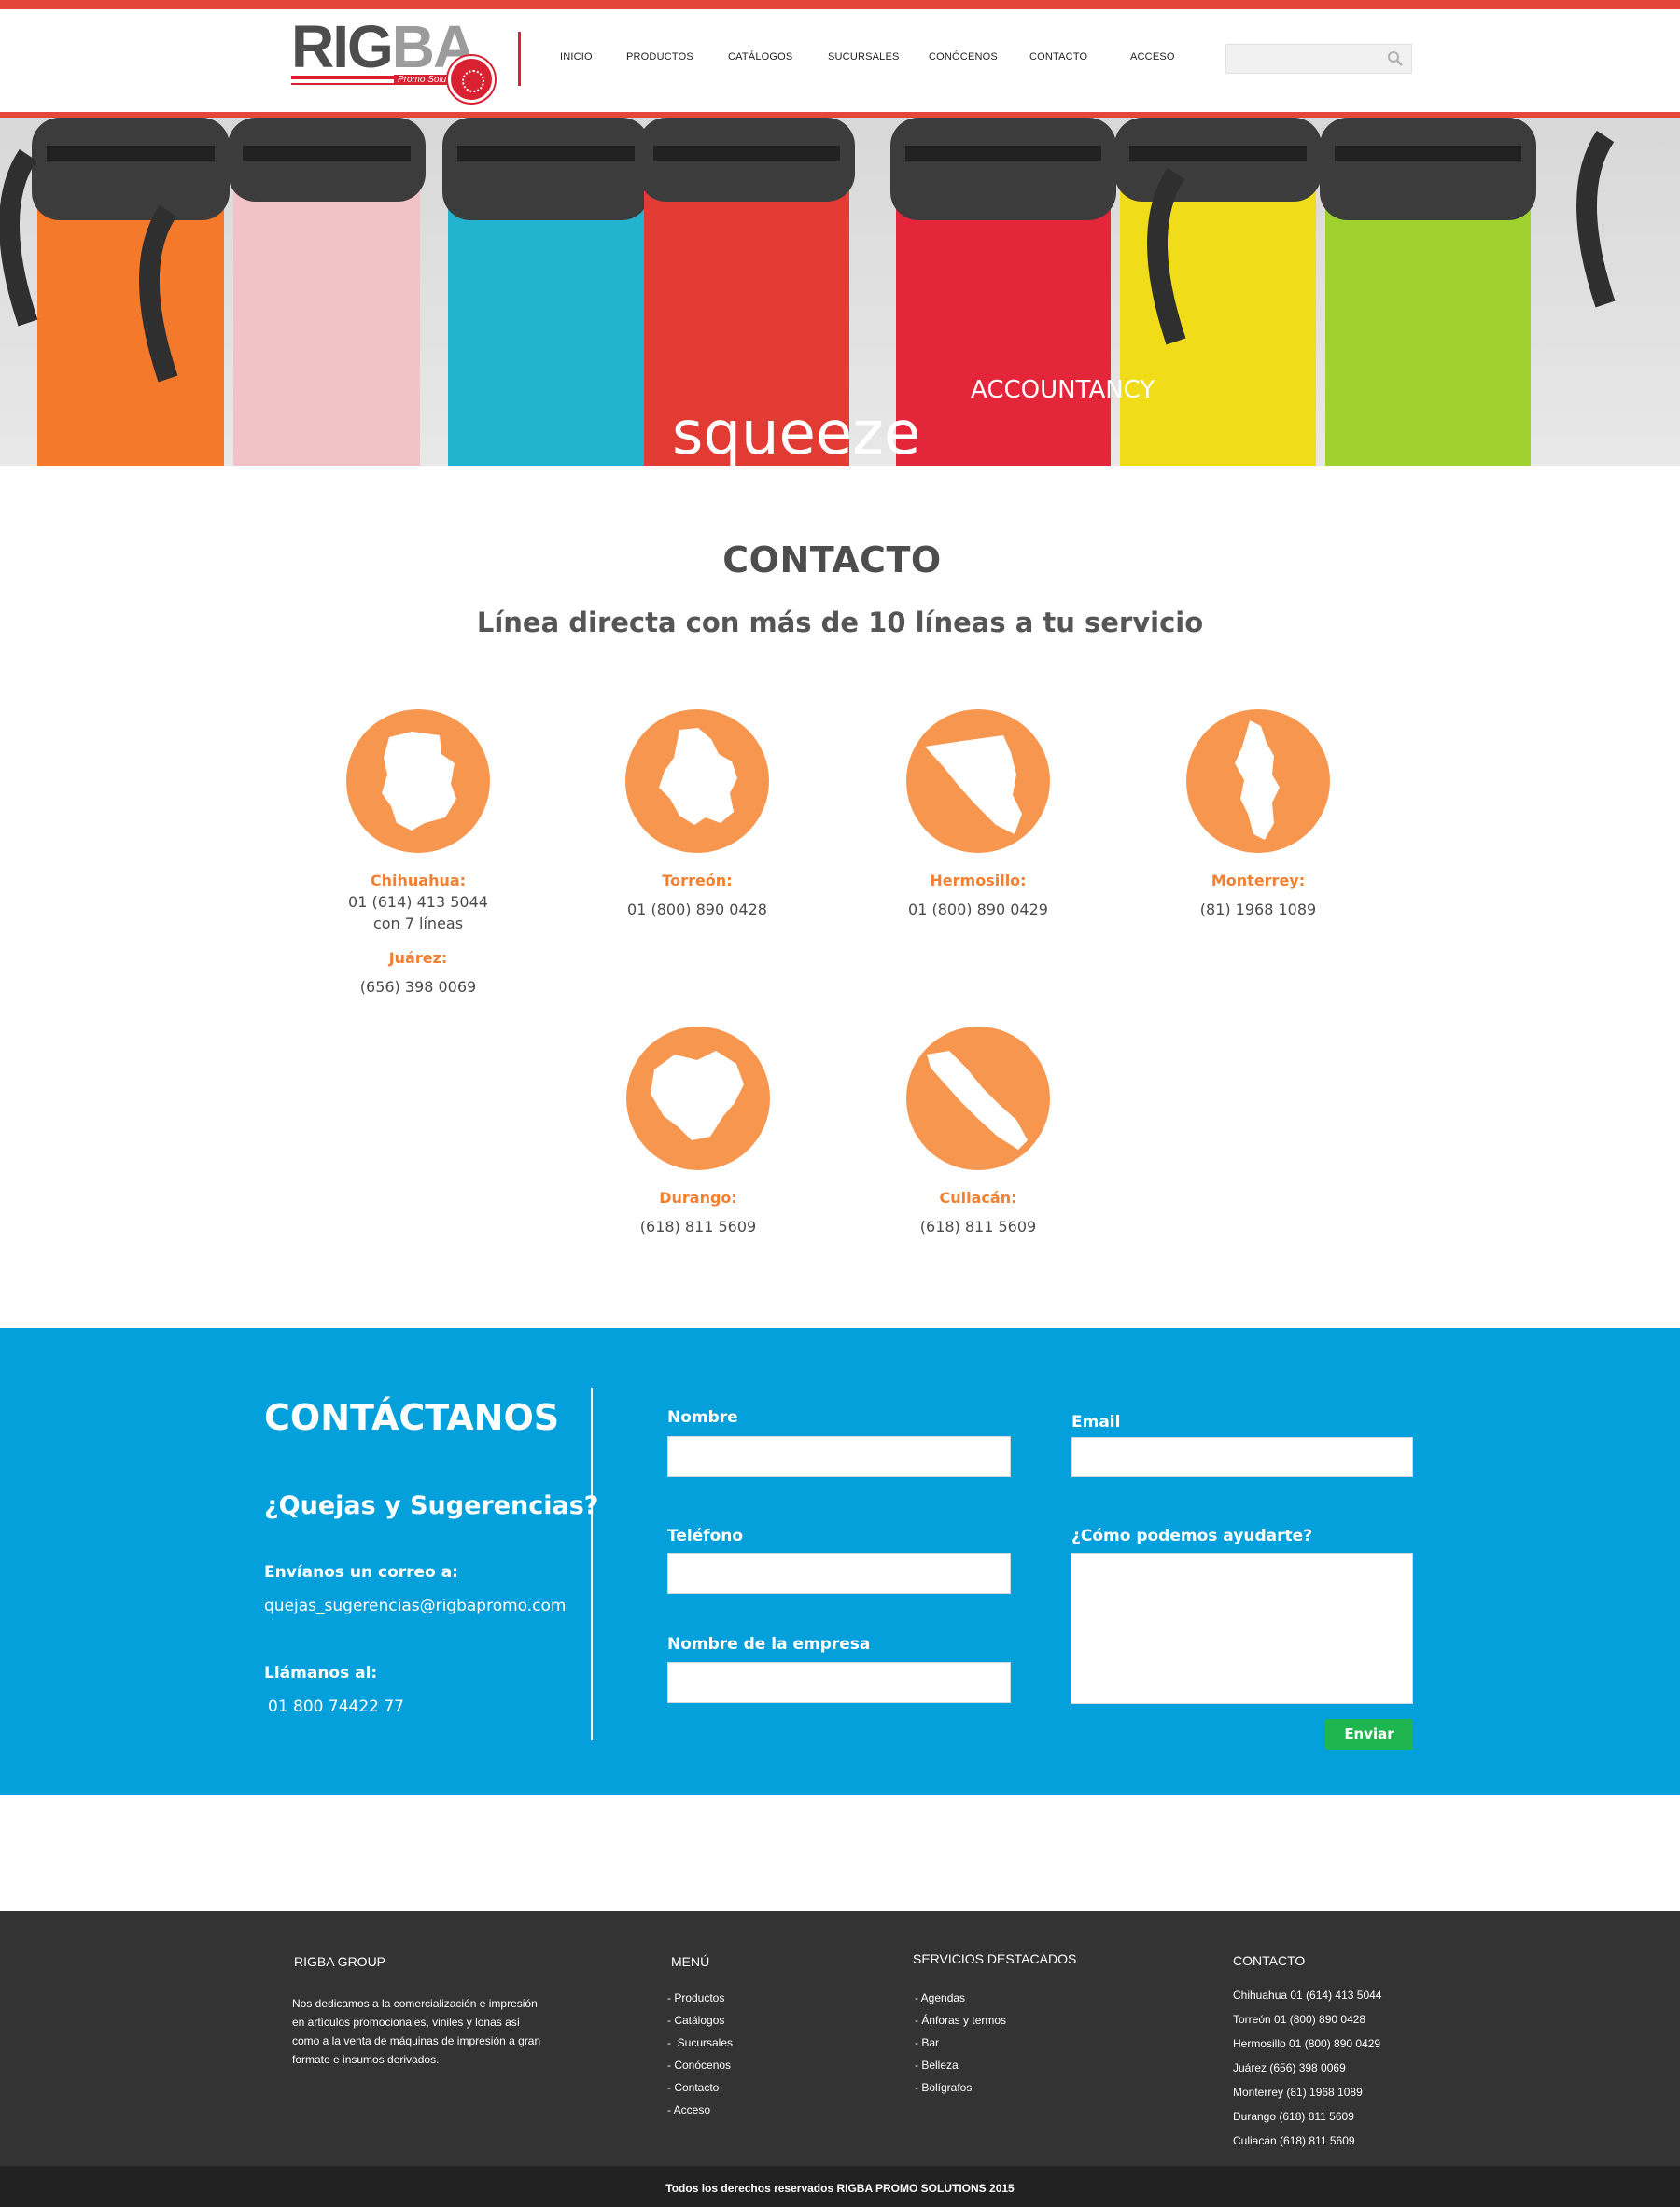  I want to click on footer-link-contacto: - Contacto, so click(700, 2087).